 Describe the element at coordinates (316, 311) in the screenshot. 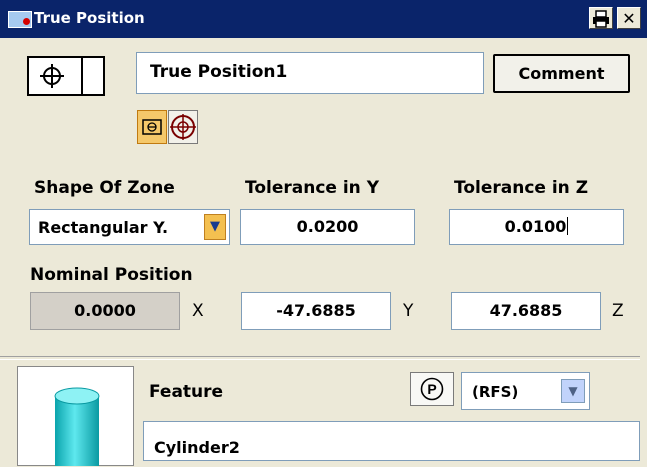

I see `nominal-y-input: -47.6885` at that location.